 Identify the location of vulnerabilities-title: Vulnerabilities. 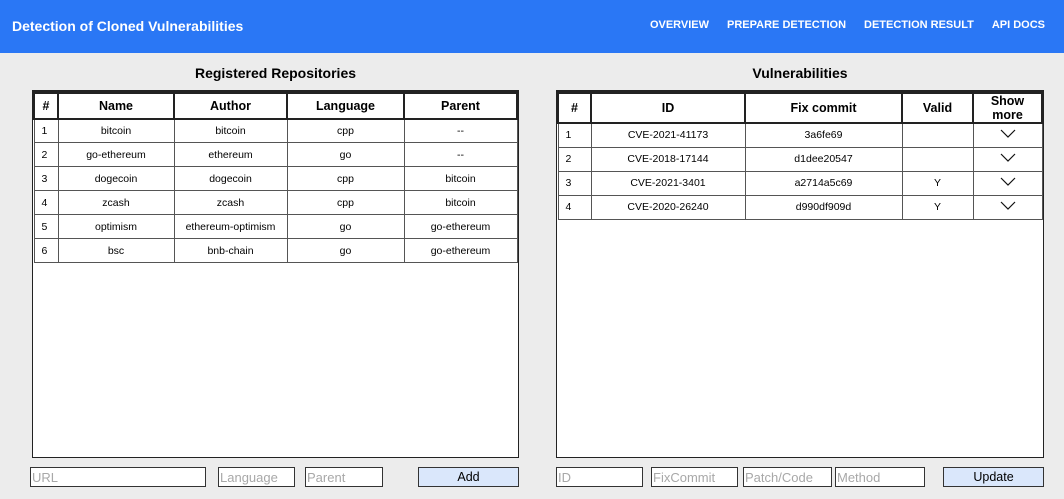
(800, 73).